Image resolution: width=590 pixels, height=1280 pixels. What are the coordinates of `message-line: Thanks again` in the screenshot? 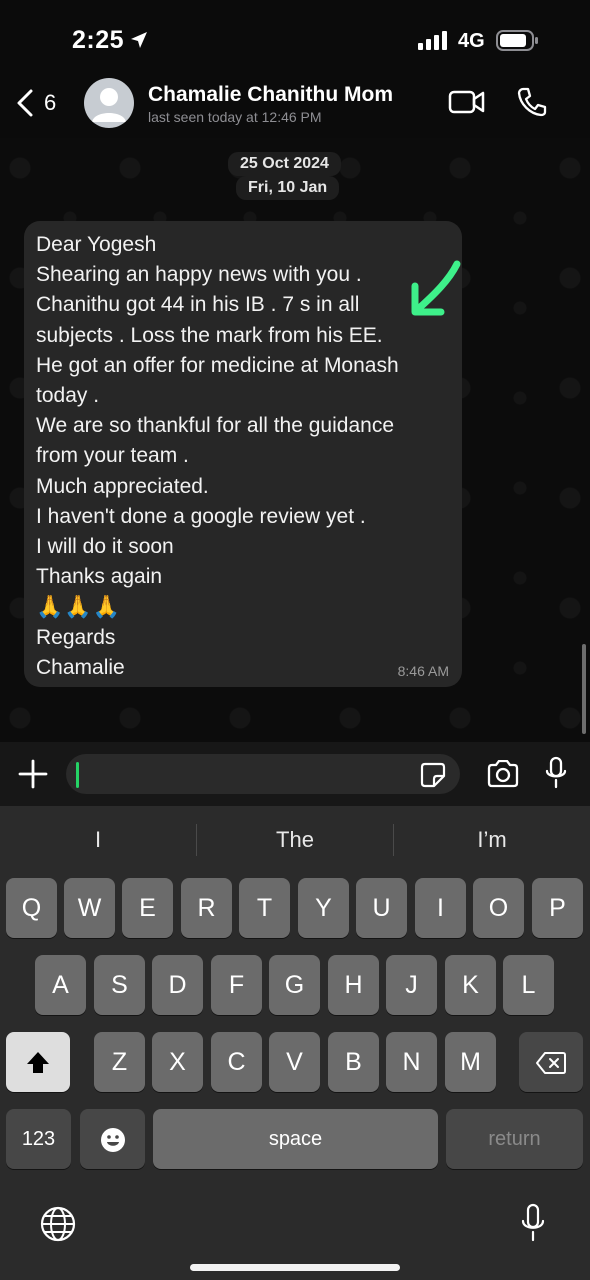 It's located at (99, 577).